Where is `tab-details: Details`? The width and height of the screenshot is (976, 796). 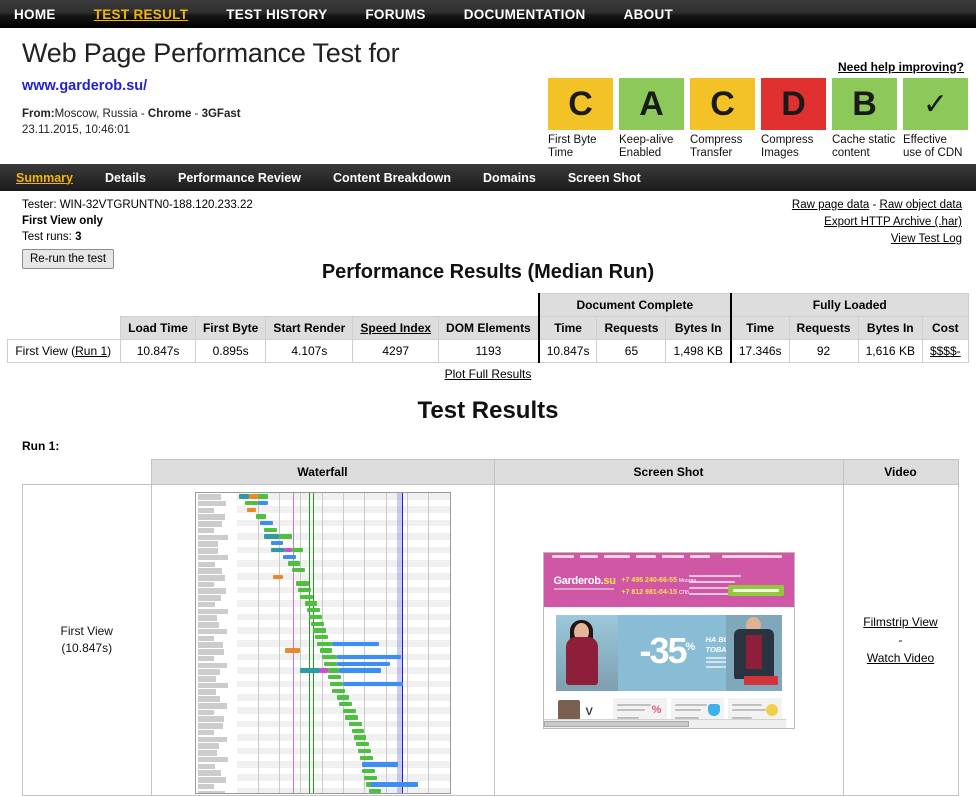
tab-details: Details is located at coordinates (125, 178).